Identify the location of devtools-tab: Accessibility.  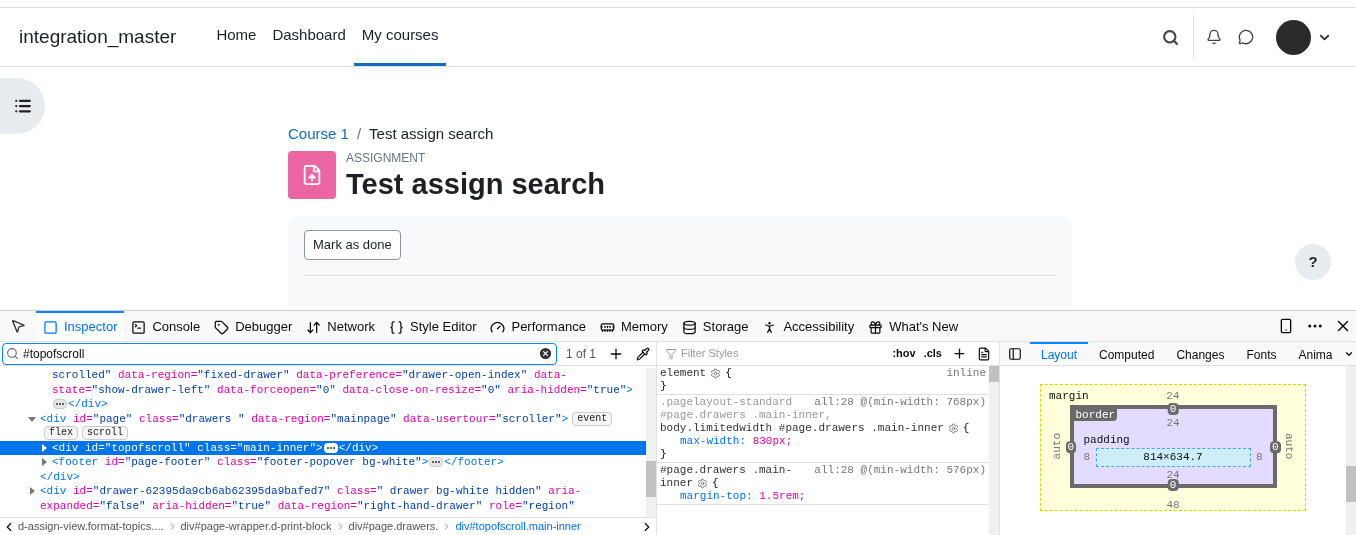
(808, 326).